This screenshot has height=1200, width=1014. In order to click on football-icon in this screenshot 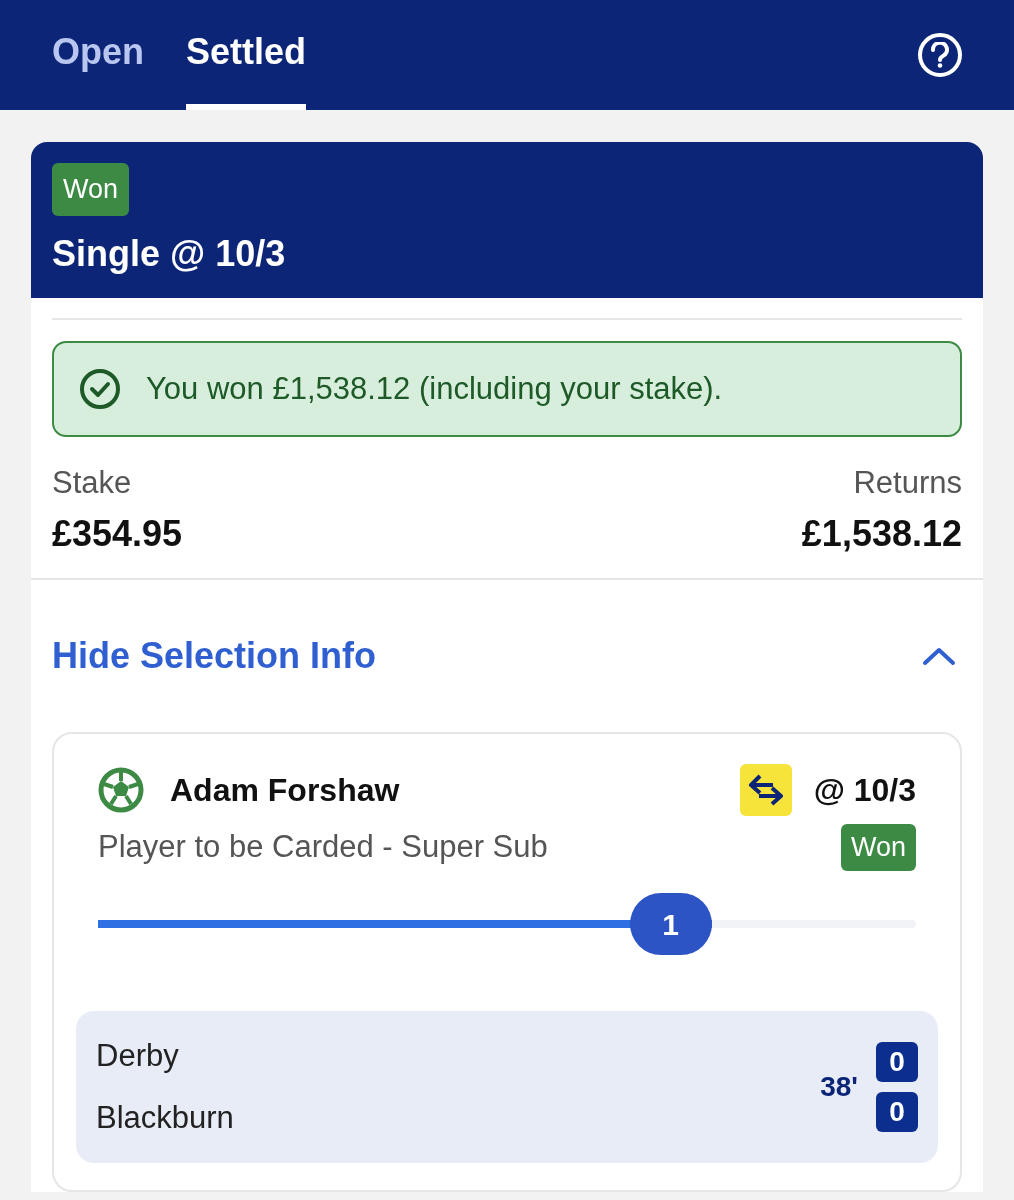, I will do `click(121, 790)`.